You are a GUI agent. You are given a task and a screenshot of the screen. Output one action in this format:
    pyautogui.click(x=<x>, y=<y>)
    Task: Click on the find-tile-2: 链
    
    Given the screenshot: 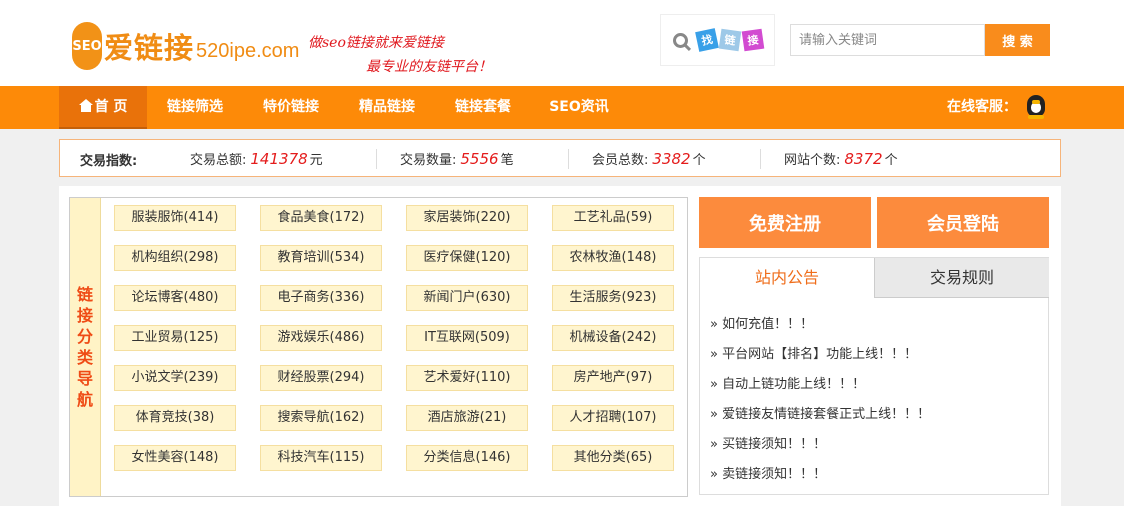 What is the action you would take?
    pyautogui.click(x=730, y=40)
    